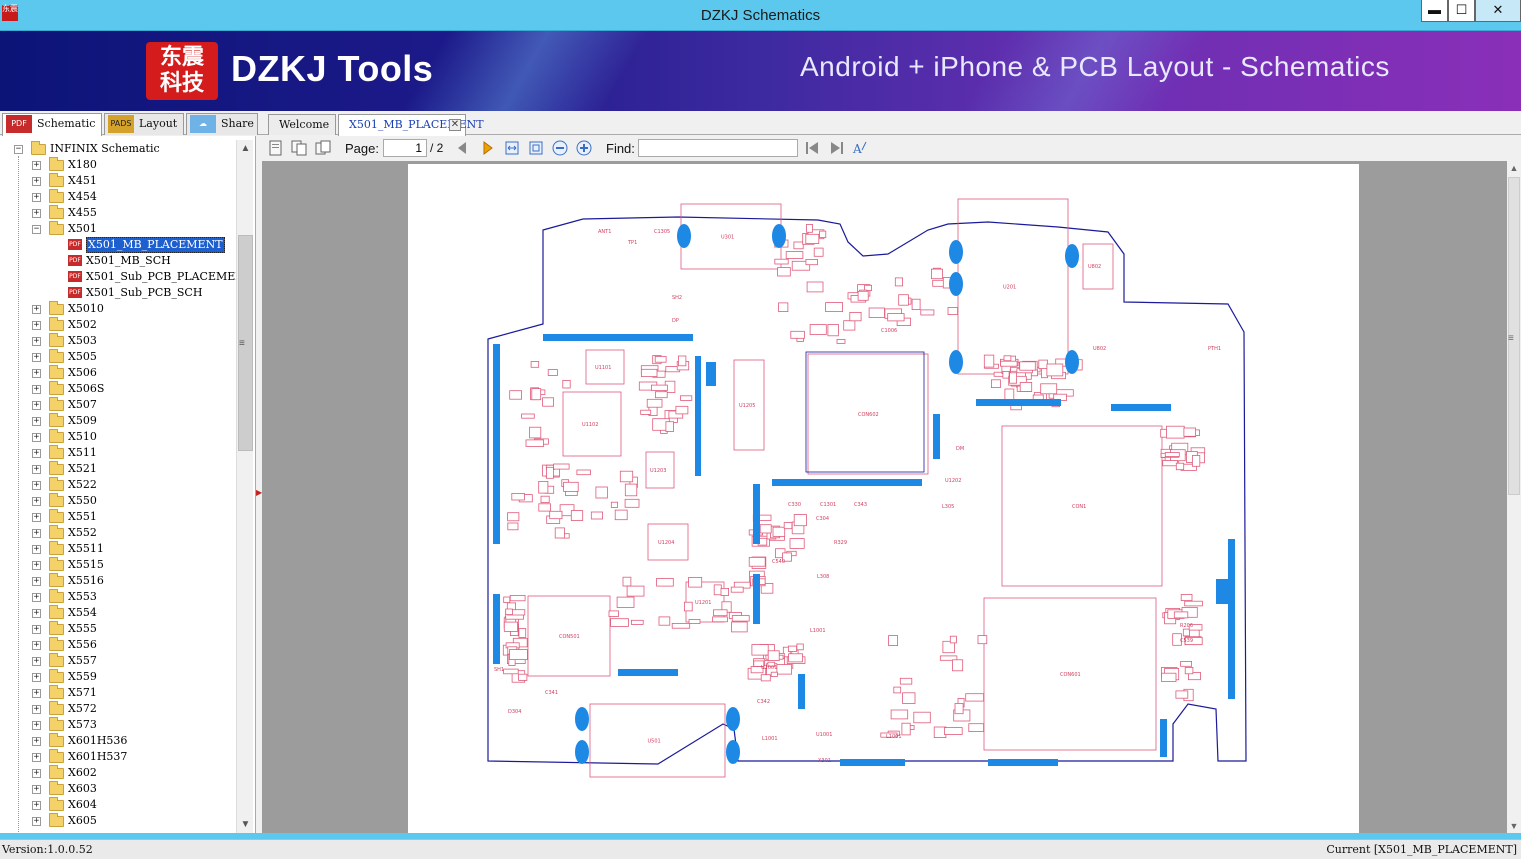 This screenshot has width=1521, height=859. Describe the element at coordinates (118, 485) in the screenshot. I see `tree-item-folder: + X522` at that location.